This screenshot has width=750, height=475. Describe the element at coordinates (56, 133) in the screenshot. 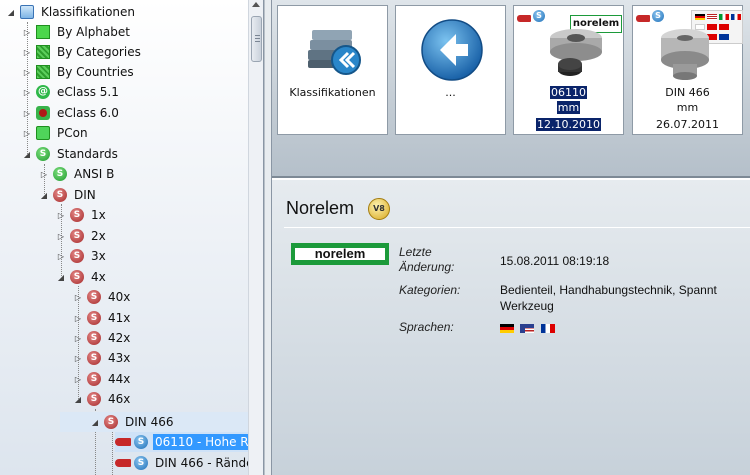

I see `tree-node-pcon: ▷ PCon` at that location.